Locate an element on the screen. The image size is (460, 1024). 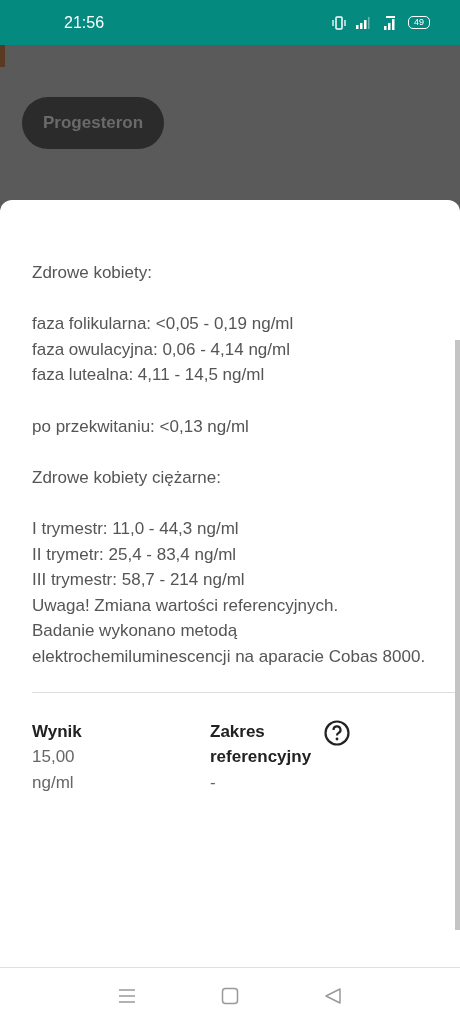
description-text: po przekwitaniu: <0,13 ng/ml is located at coordinates (141, 426).